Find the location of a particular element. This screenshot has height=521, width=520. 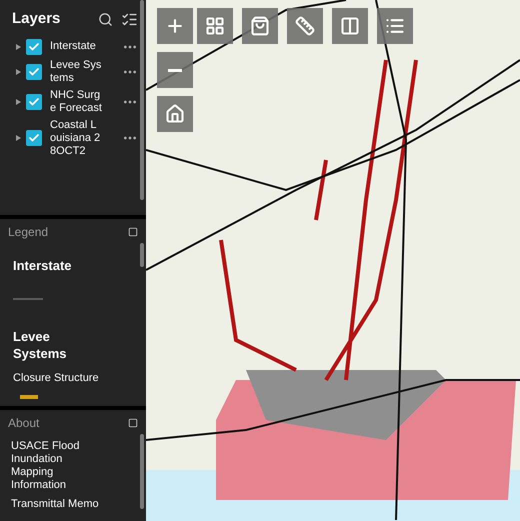

panel-title: Legend is located at coordinates (28, 232).